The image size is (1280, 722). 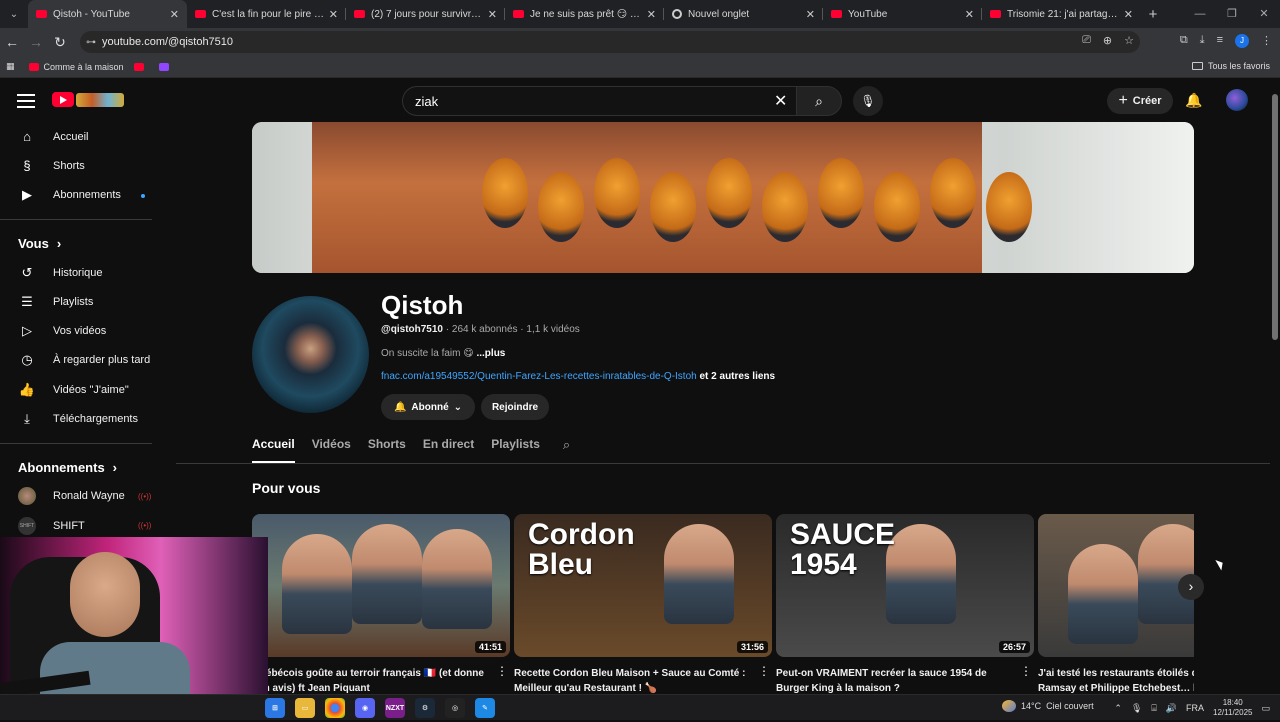 I want to click on apps-grid-icon: ▦, so click(x=10, y=66).